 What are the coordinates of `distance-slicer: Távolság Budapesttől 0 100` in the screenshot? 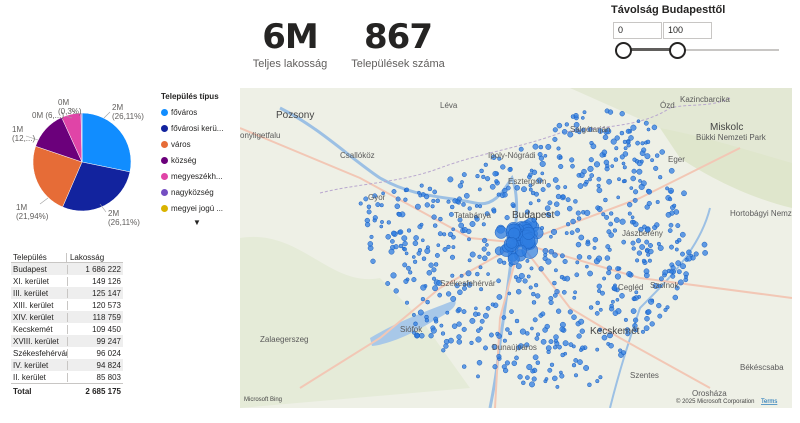 It's located at (701, 31).